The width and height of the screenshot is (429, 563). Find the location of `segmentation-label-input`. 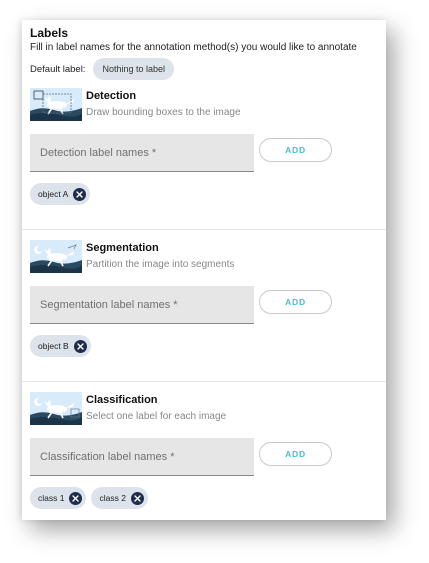

segmentation-label-input is located at coordinates (142, 304).